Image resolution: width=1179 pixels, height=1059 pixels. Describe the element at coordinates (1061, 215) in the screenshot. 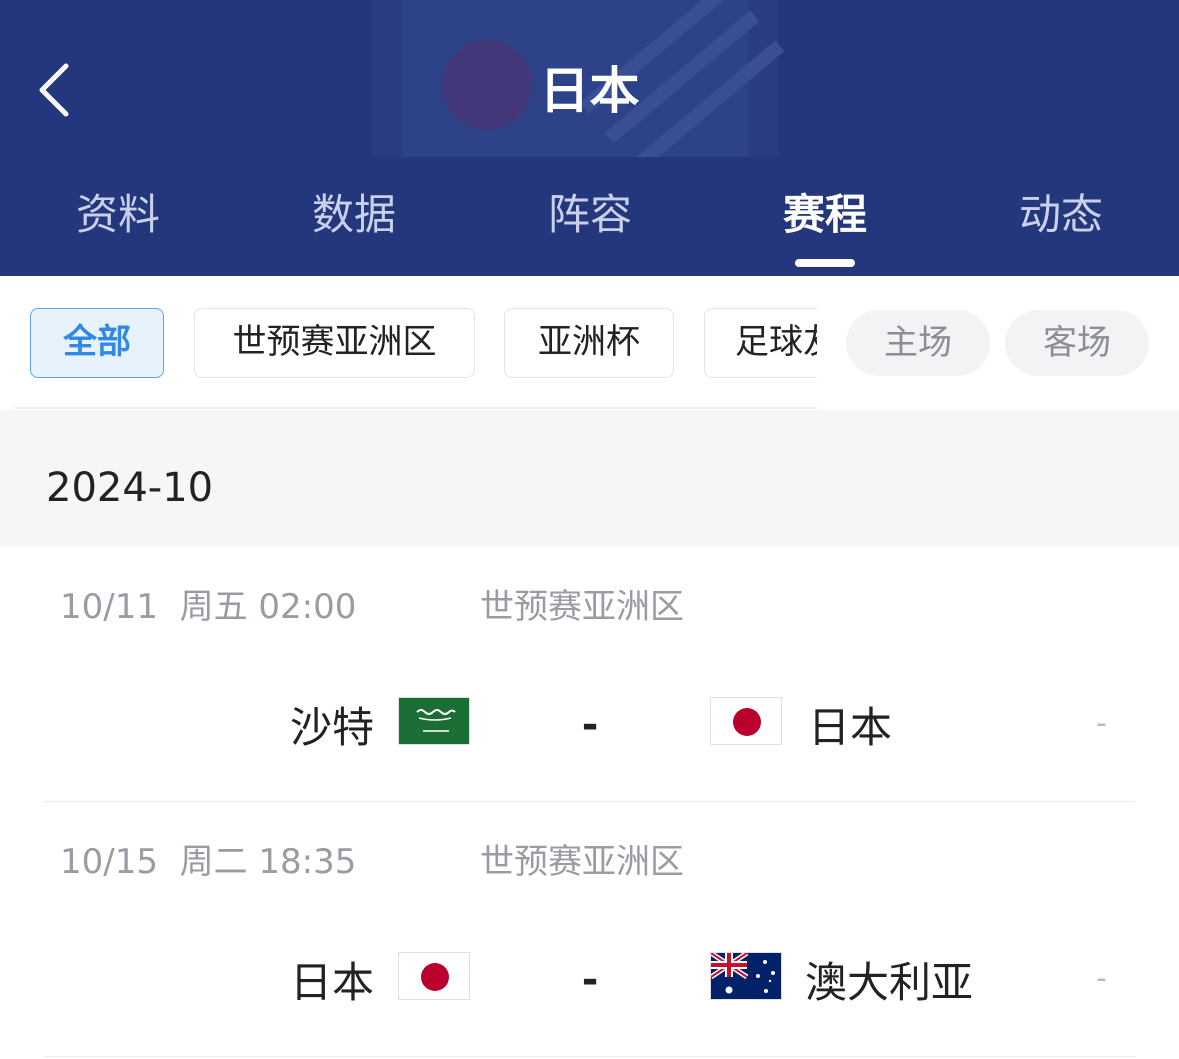

I see `tab-news: 动态` at that location.